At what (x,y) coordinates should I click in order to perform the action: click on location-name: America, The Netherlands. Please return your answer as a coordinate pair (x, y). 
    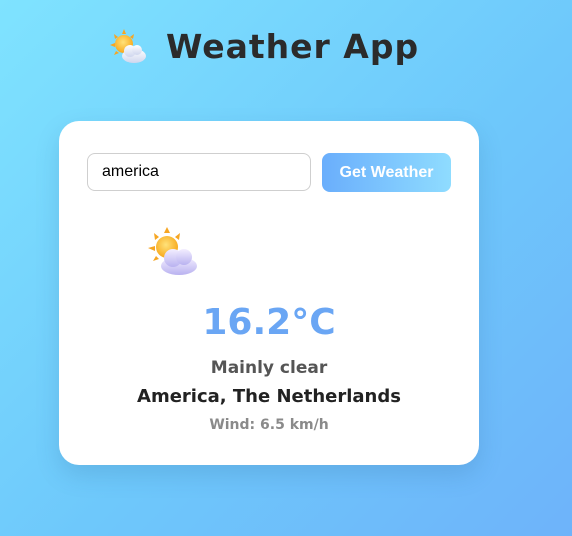
    Looking at the image, I should click on (269, 396).